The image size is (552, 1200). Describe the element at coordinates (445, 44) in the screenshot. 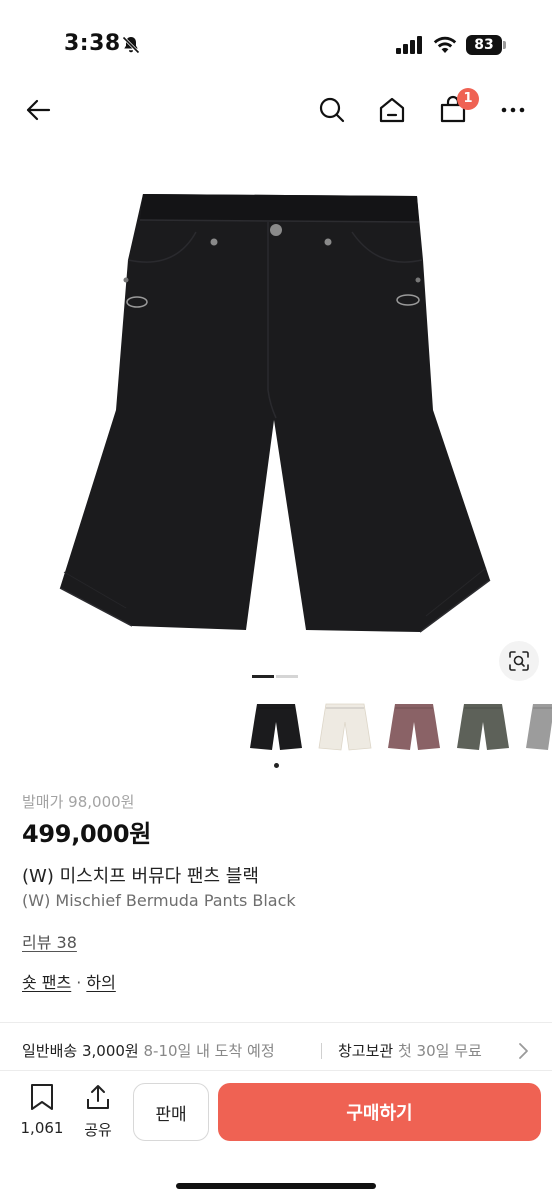

I see `wifi-icon` at that location.